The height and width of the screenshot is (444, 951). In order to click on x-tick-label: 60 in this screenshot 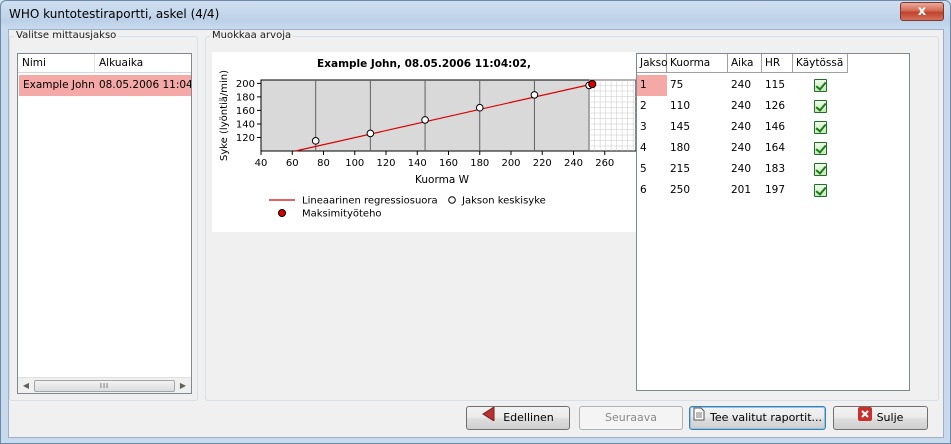, I will do `click(292, 163)`.